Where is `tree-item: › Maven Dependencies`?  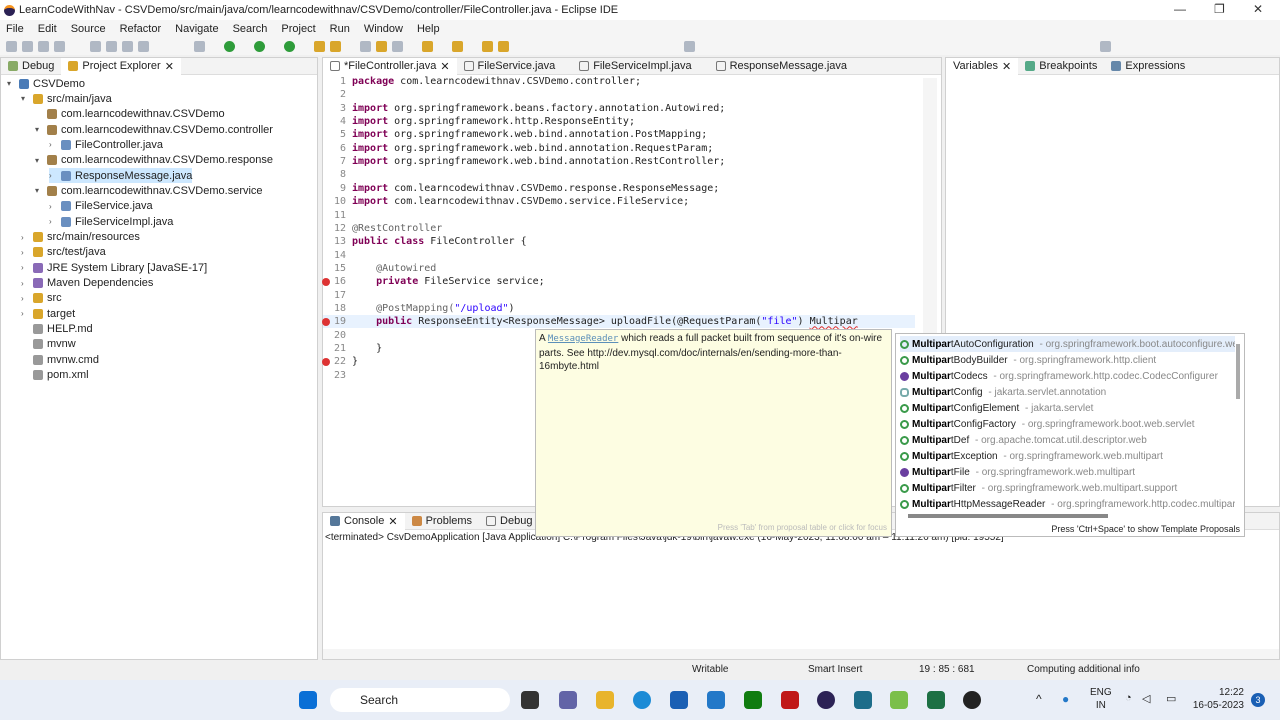 tree-item: › Maven Dependencies is located at coordinates (87, 283).